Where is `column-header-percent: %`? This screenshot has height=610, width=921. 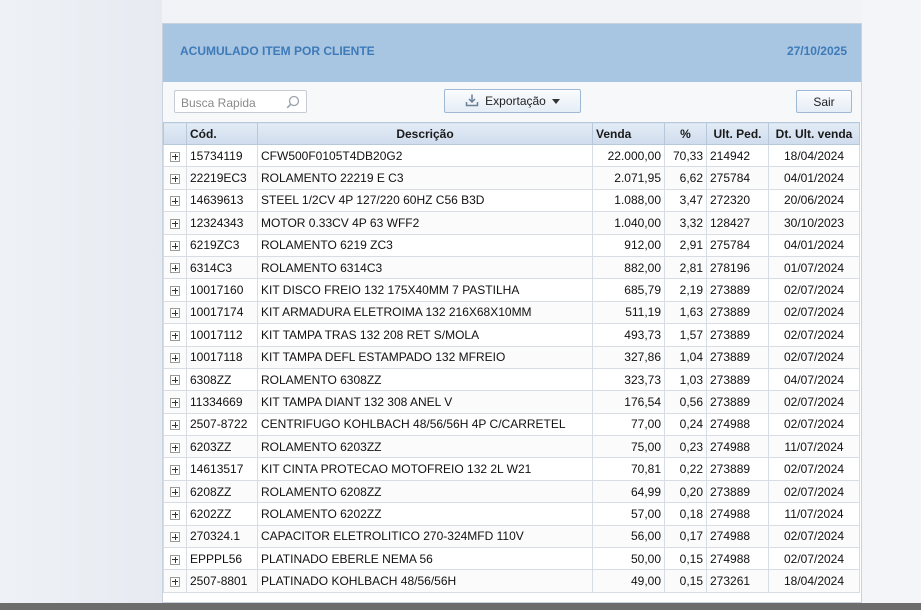 column-header-percent: % is located at coordinates (685, 133).